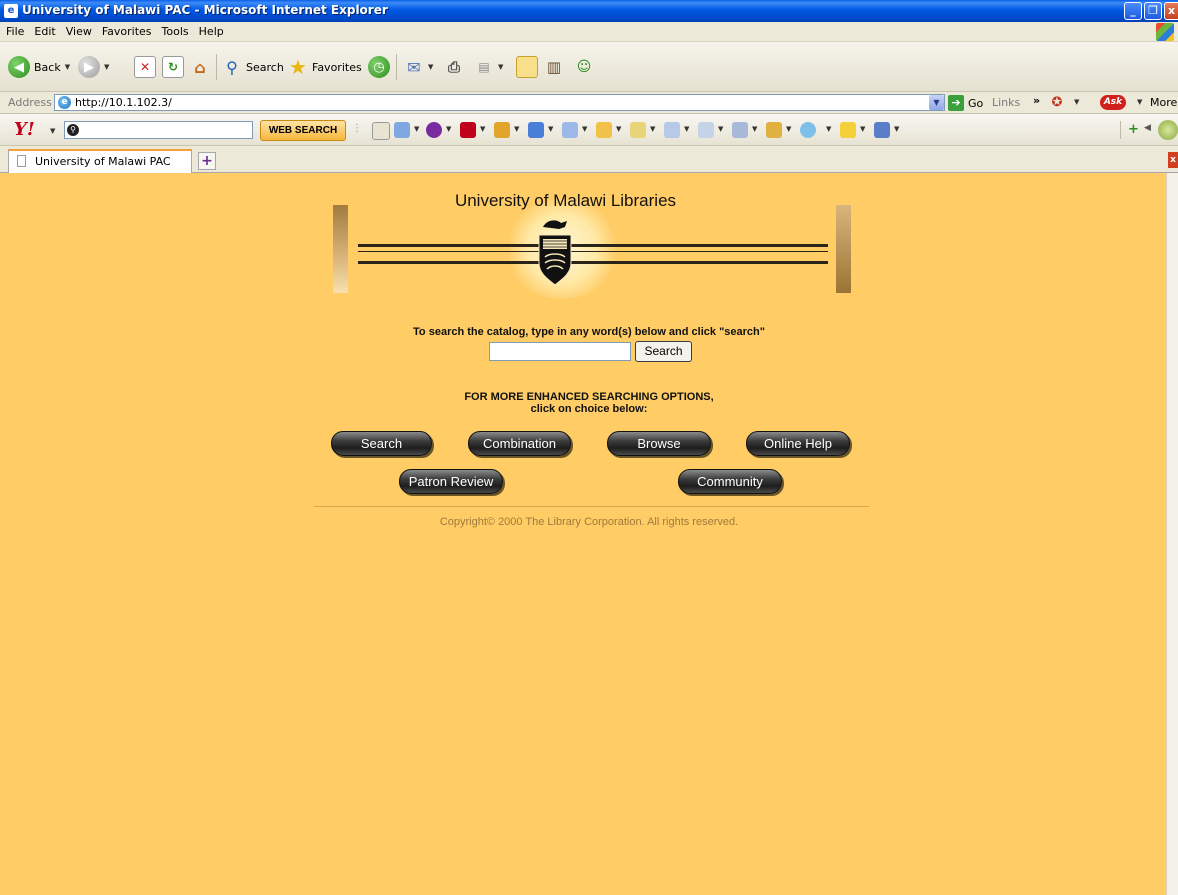  Describe the element at coordinates (100, 161) in the screenshot. I see `tab-university-of-malawi-pac: University of Malawi PAC` at that location.